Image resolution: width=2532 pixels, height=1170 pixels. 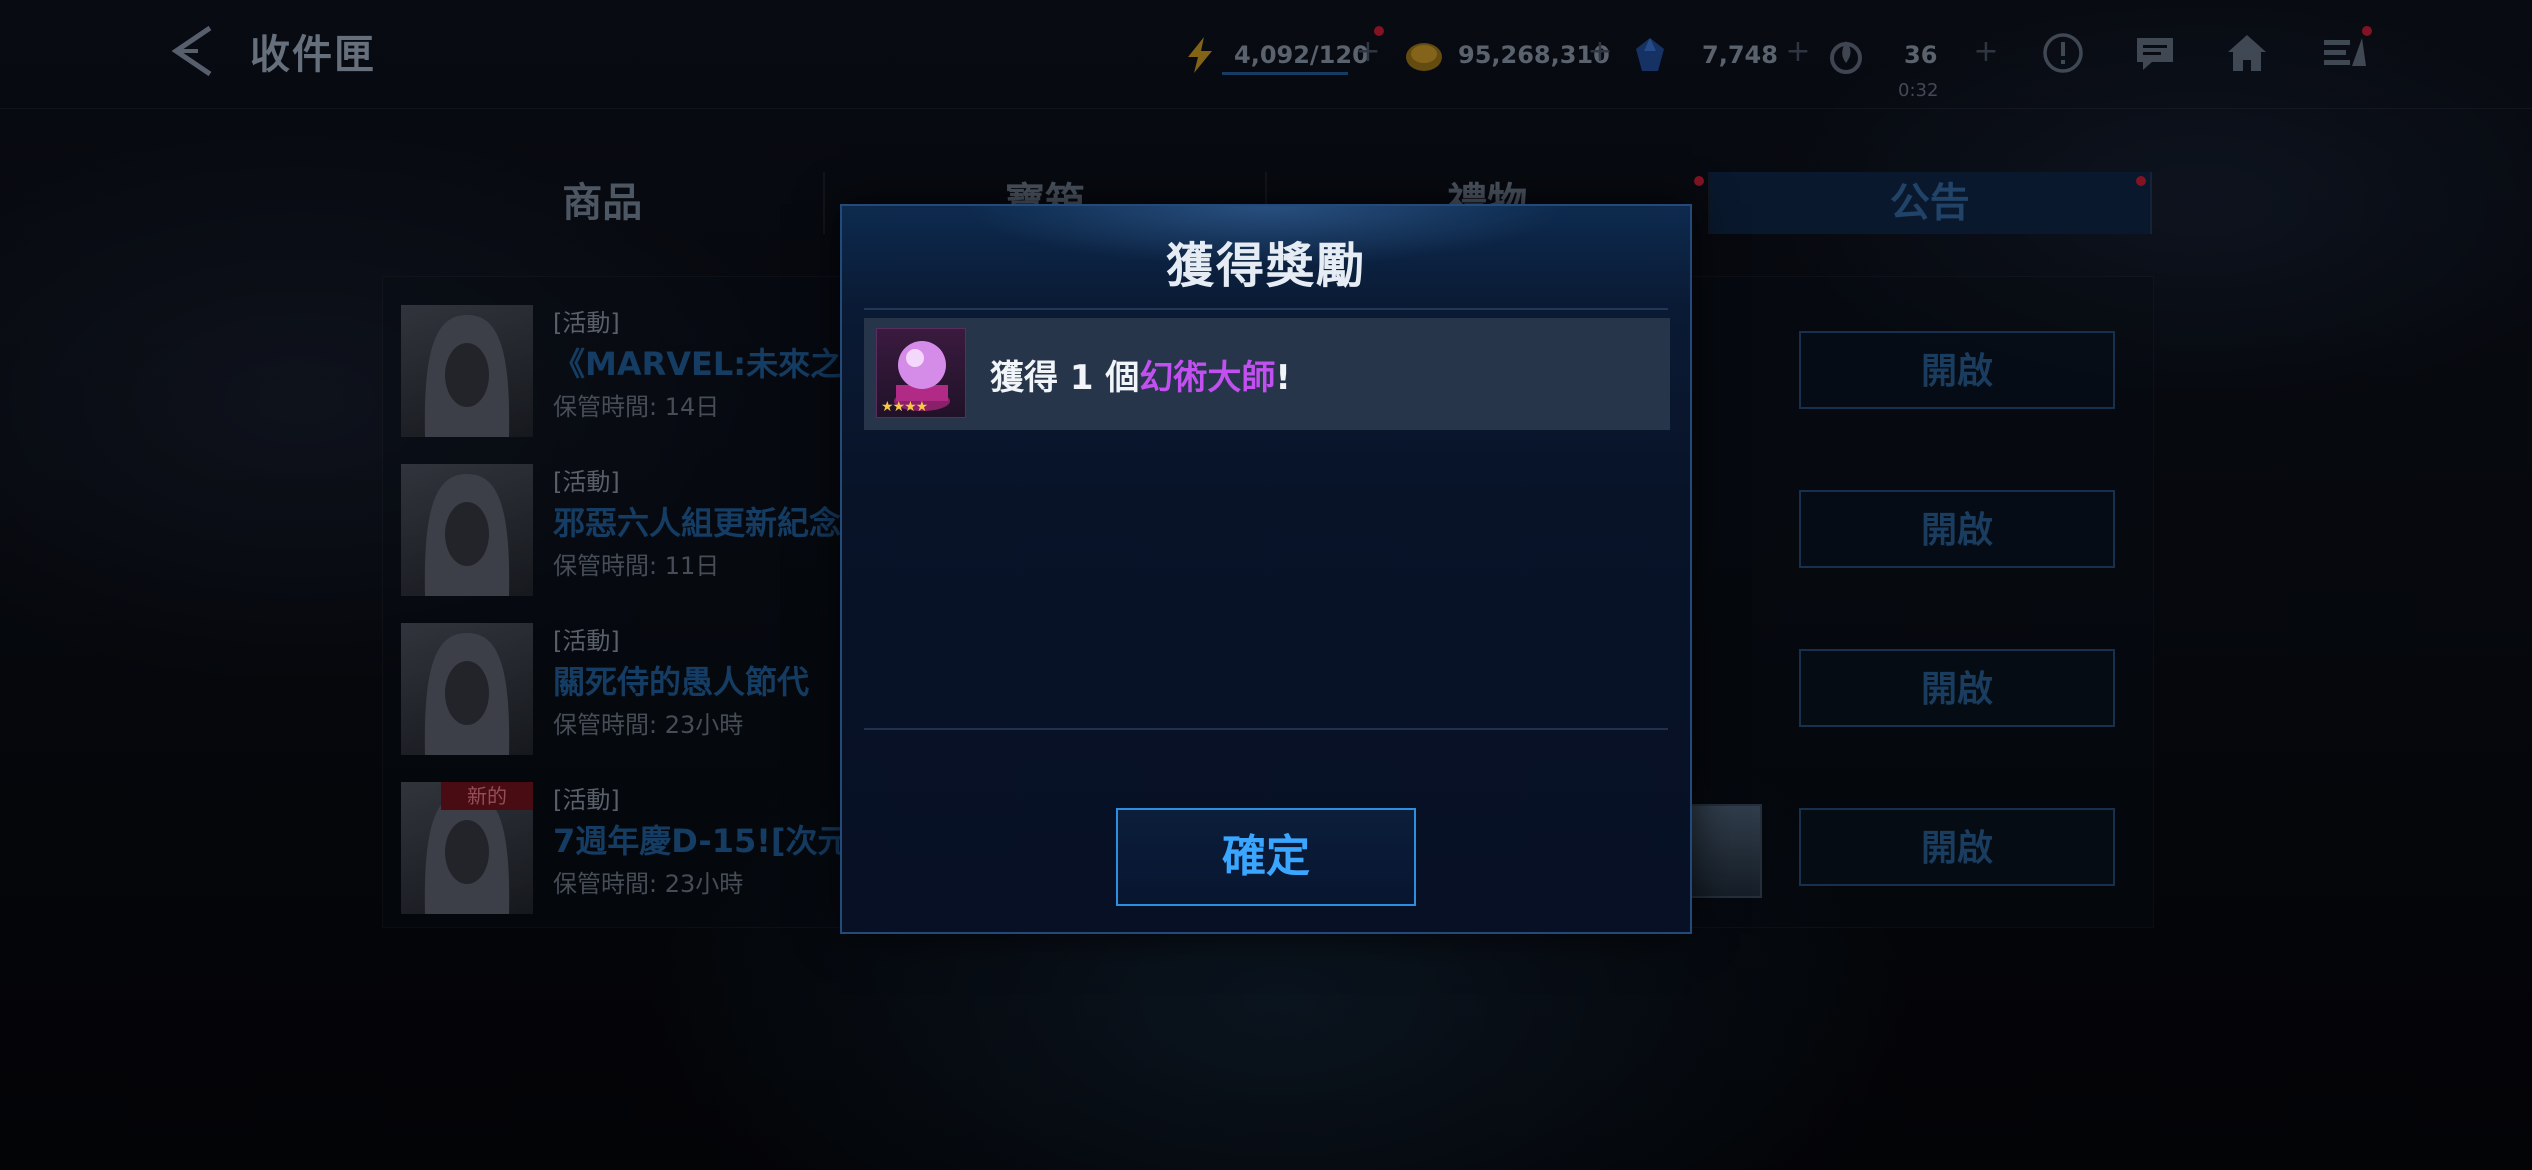 I want to click on reward-prefix: 獲得 1 個, so click(x=1065, y=378).